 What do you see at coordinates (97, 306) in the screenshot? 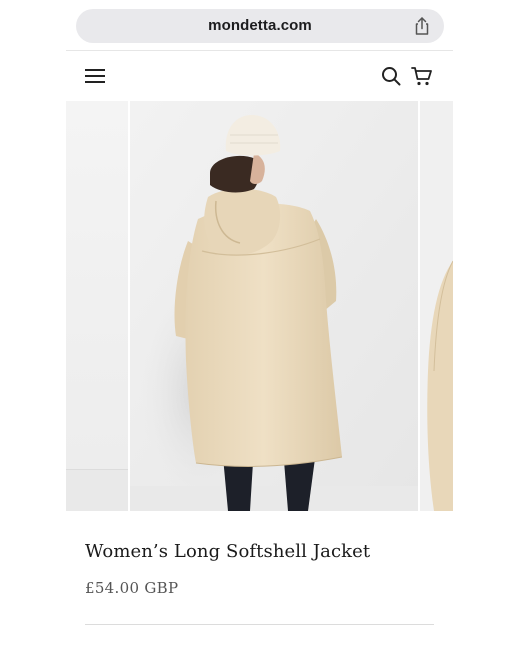
I see `gallery-previous-image` at bounding box center [97, 306].